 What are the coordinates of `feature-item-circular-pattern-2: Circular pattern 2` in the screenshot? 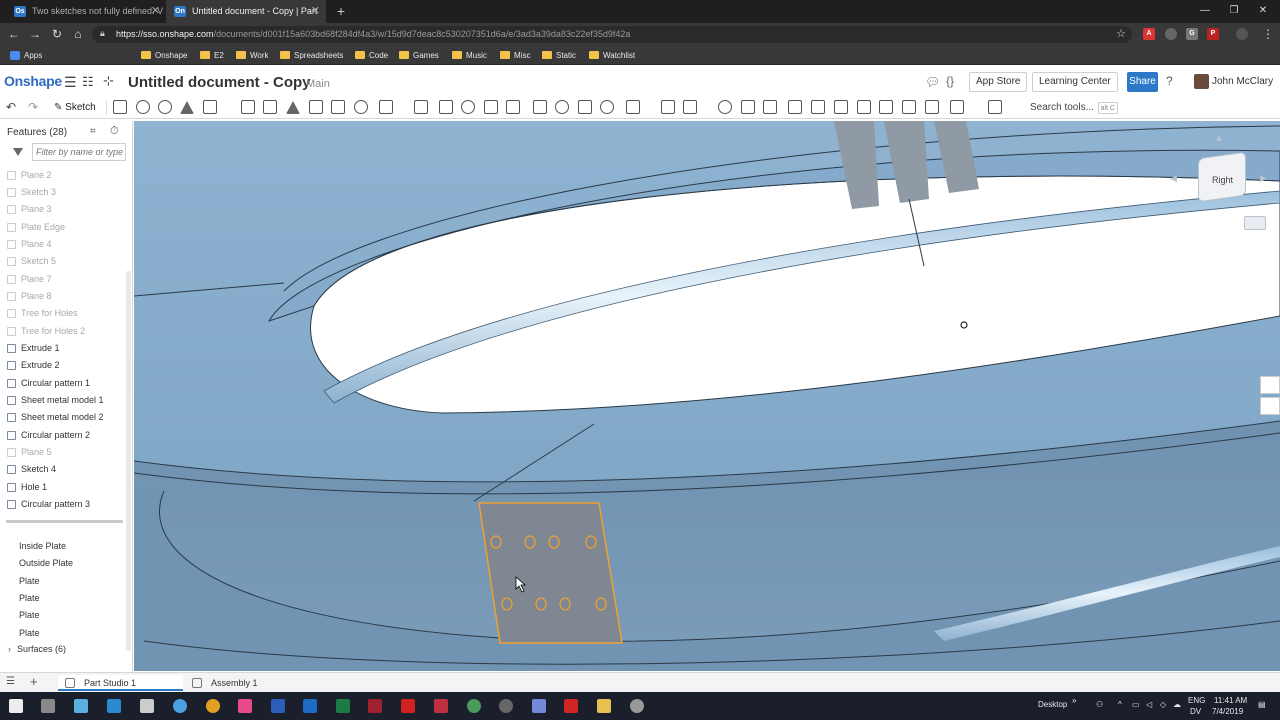 It's located at (62, 435).